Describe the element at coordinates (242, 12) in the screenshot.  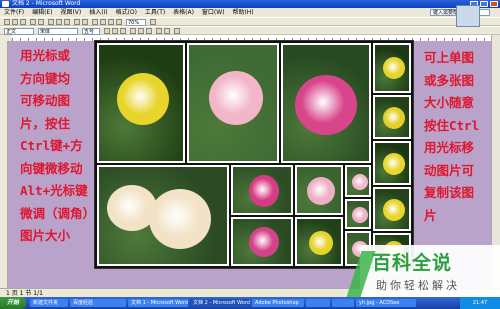
I see `menu-help: 帮助(H)` at that location.